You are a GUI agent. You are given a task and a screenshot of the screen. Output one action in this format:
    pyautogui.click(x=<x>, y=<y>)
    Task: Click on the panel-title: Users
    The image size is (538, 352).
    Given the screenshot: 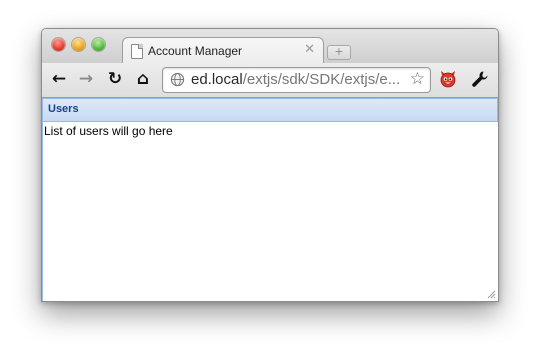 What is the action you would take?
    pyautogui.click(x=63, y=109)
    